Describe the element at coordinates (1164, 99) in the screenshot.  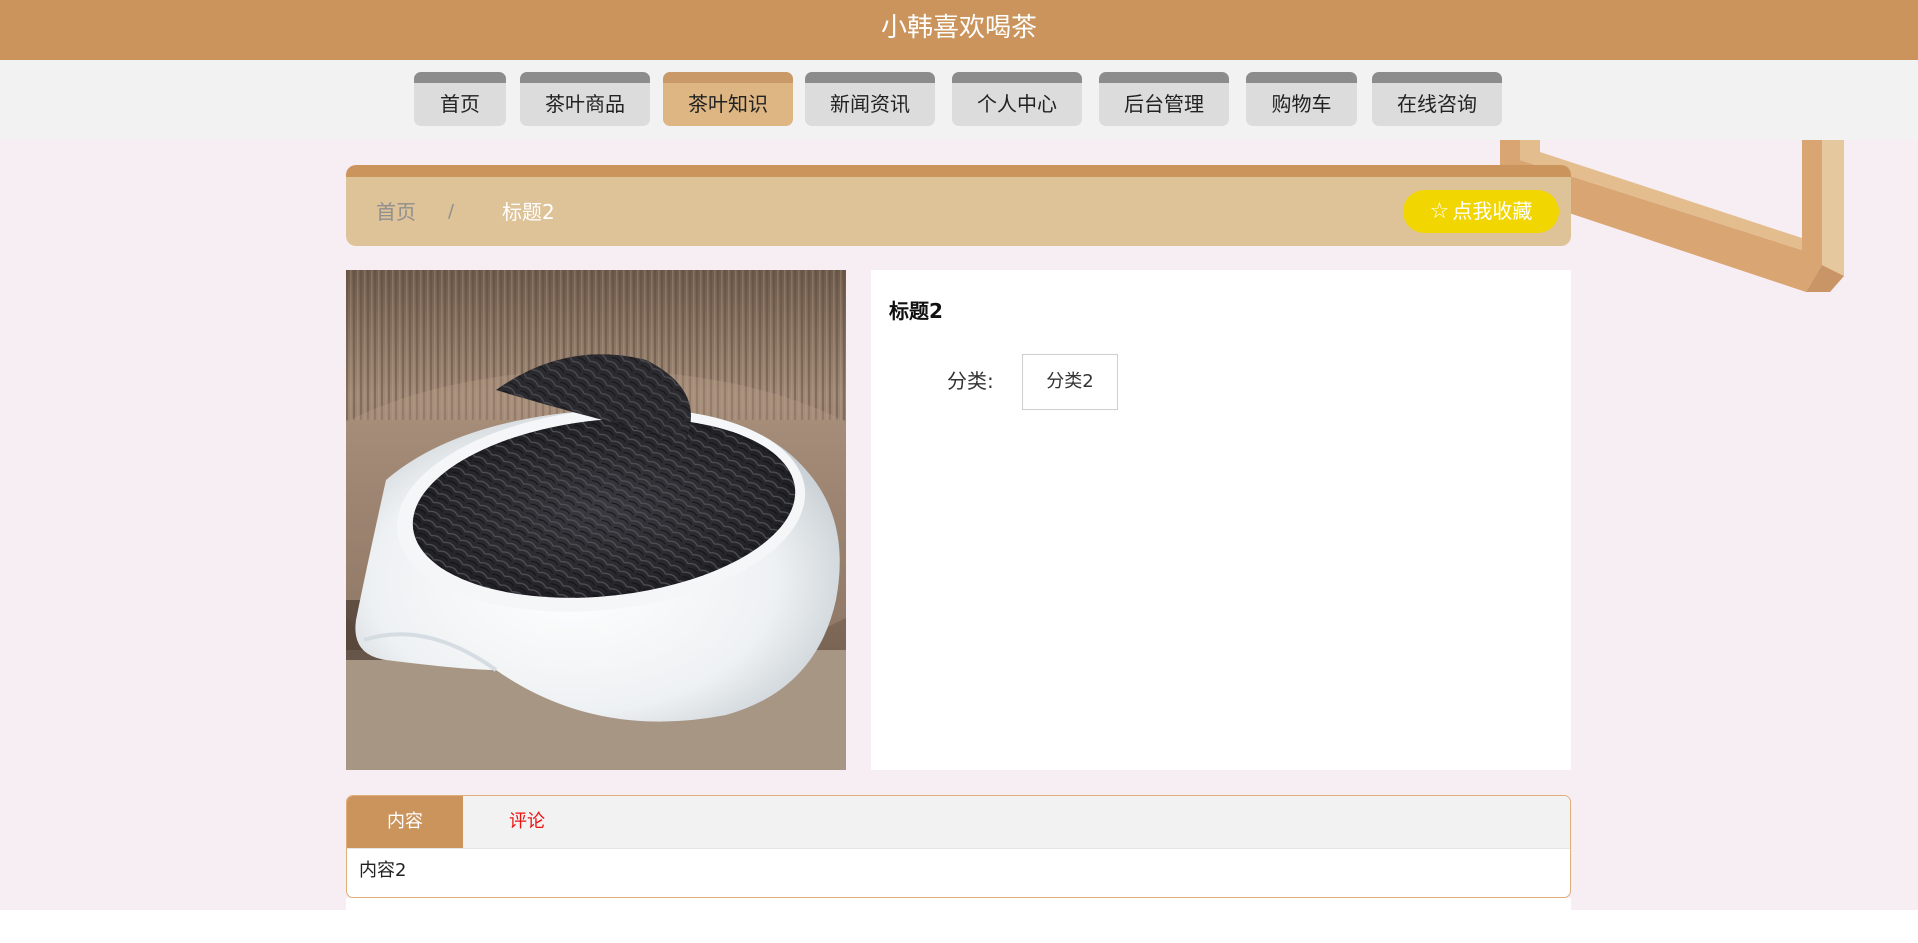
I see `nav-item-admin: 后台管理` at that location.